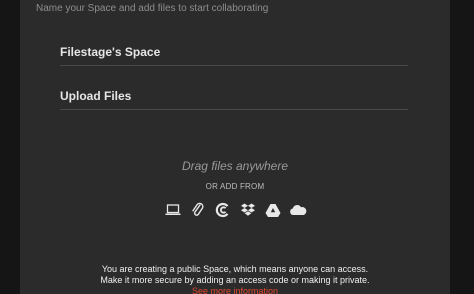 This screenshot has width=474, height=294. I want to click on filestage-icon, so click(223, 210).